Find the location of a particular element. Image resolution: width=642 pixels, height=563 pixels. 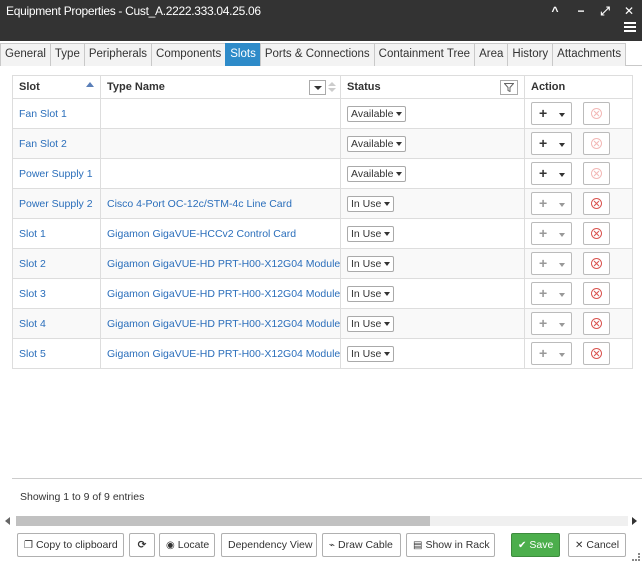

tab-ports-connections: Ports & Connections is located at coordinates (317, 54).